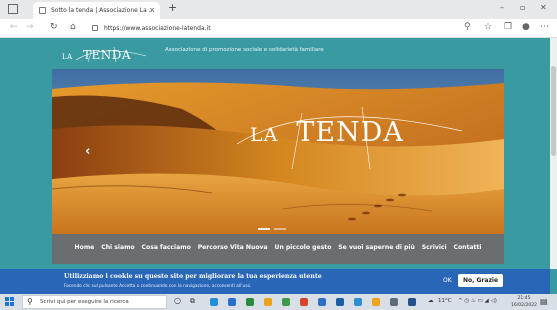  What do you see at coordinates (467, 27) in the screenshot?
I see `read-aloud-icon: ⚲` at bounding box center [467, 27].